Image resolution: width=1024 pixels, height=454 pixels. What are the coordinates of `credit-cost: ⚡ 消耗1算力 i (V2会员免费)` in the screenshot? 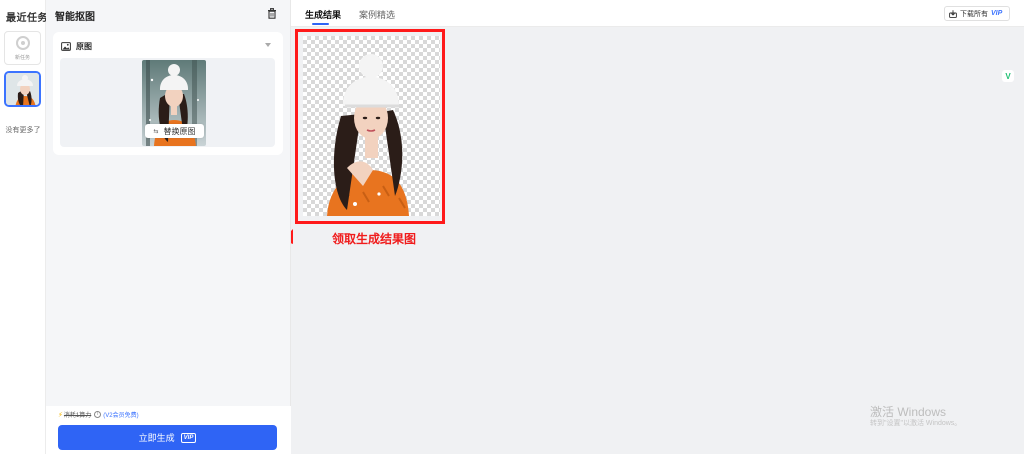 It's located at (98, 414).